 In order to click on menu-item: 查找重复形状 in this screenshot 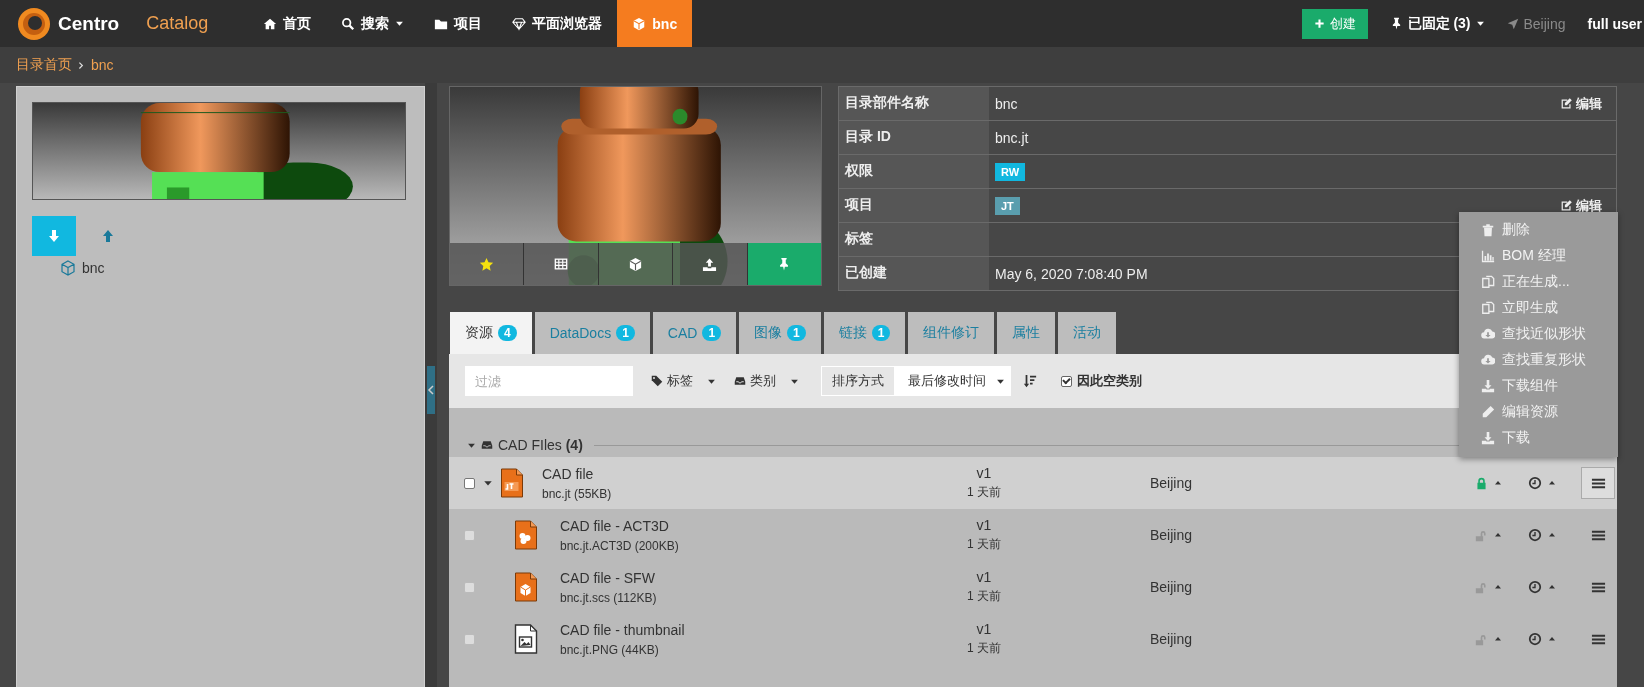, I will do `click(1538, 360)`.